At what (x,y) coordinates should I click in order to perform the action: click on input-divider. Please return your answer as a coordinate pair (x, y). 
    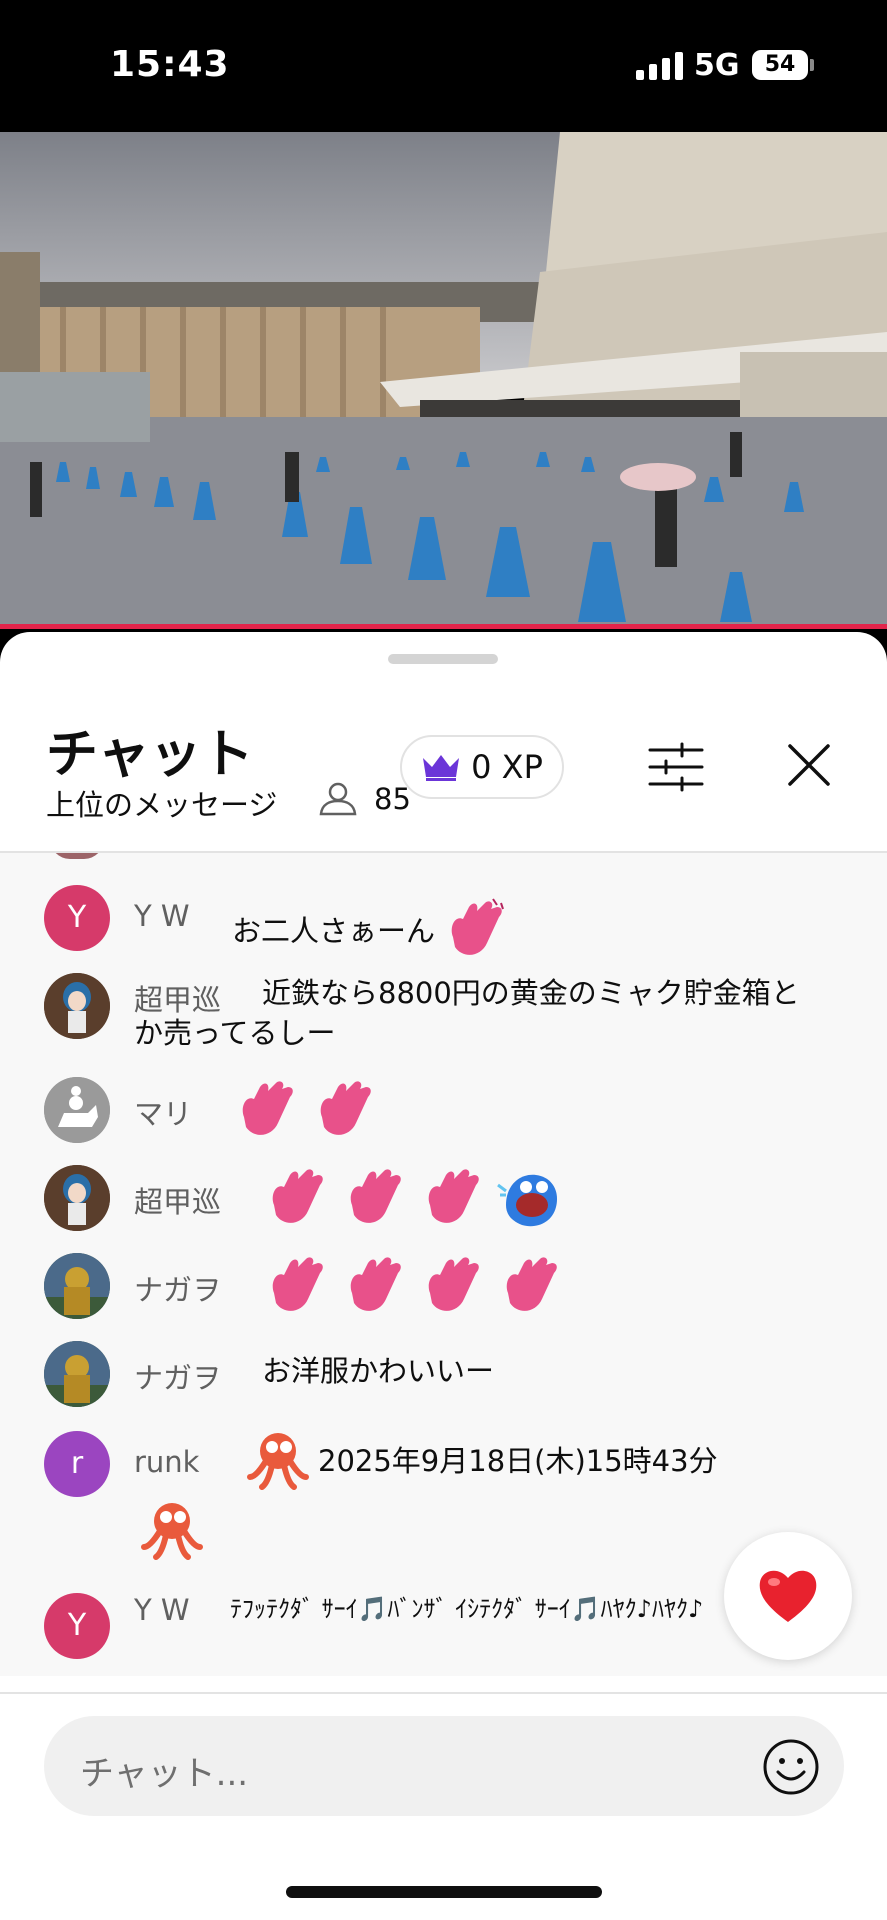
    Looking at the image, I should click on (443, 1693).